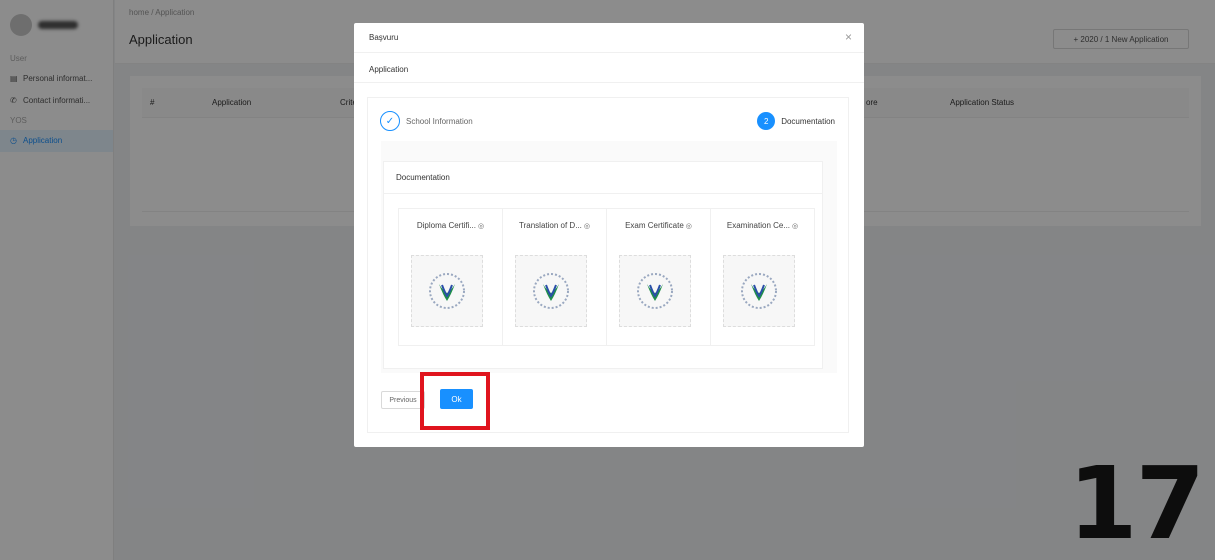  What do you see at coordinates (609, 38) in the screenshot?
I see `modal-header: Başvuru ×` at bounding box center [609, 38].